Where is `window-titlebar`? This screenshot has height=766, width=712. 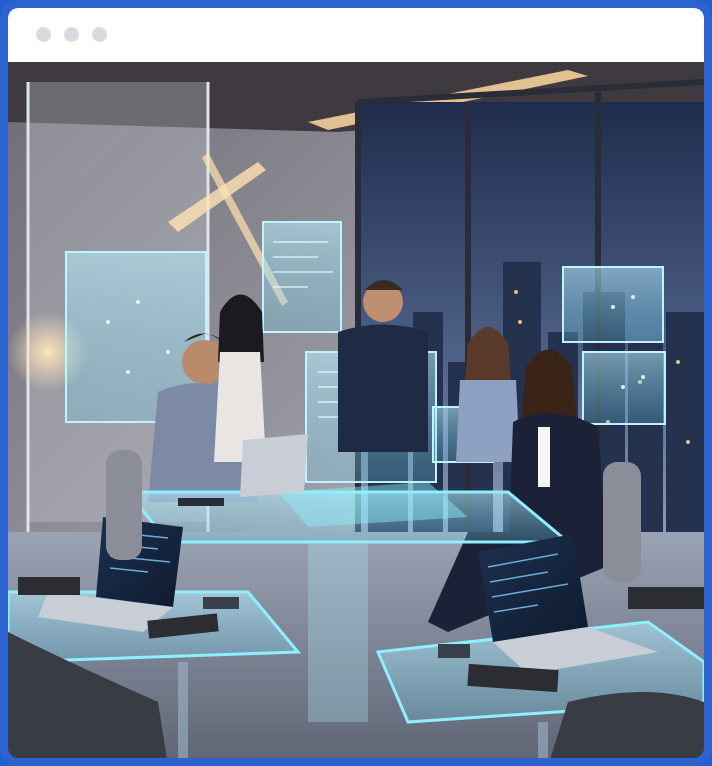 window-titlebar is located at coordinates (356, 35).